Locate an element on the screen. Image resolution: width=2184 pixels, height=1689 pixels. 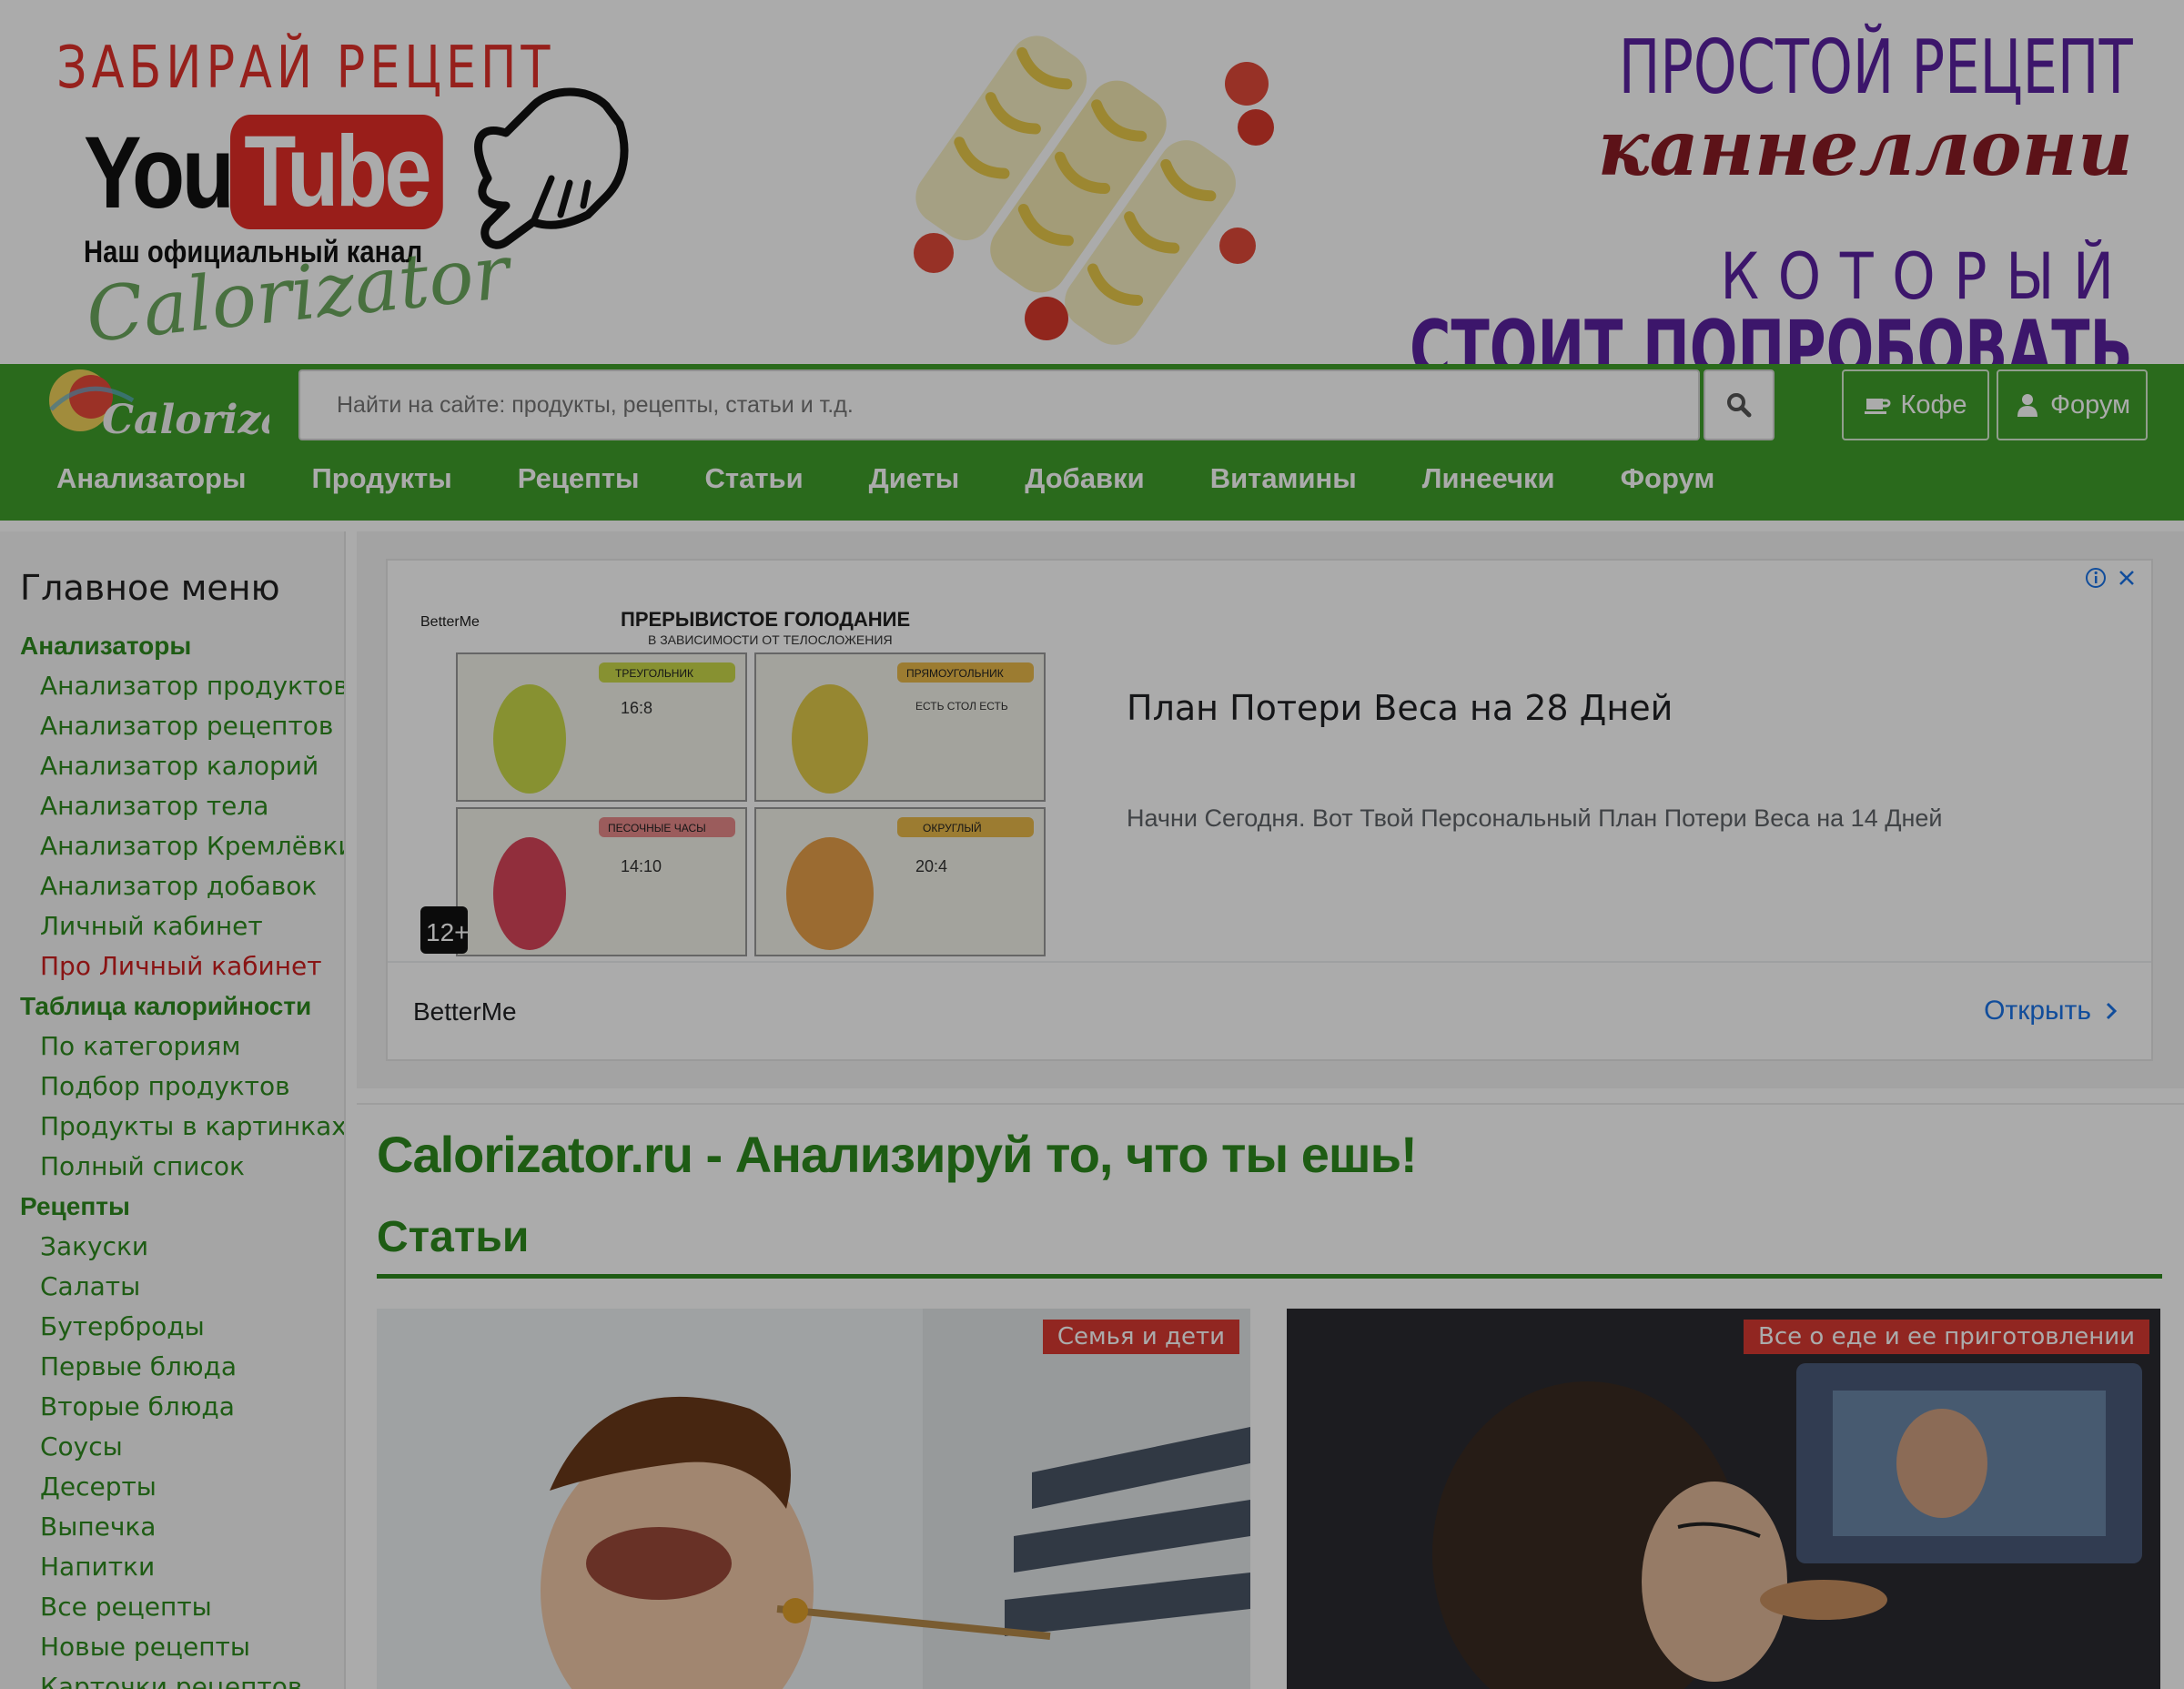
sidebar-link: Вторые блюда is located at coordinates (182, 1407).